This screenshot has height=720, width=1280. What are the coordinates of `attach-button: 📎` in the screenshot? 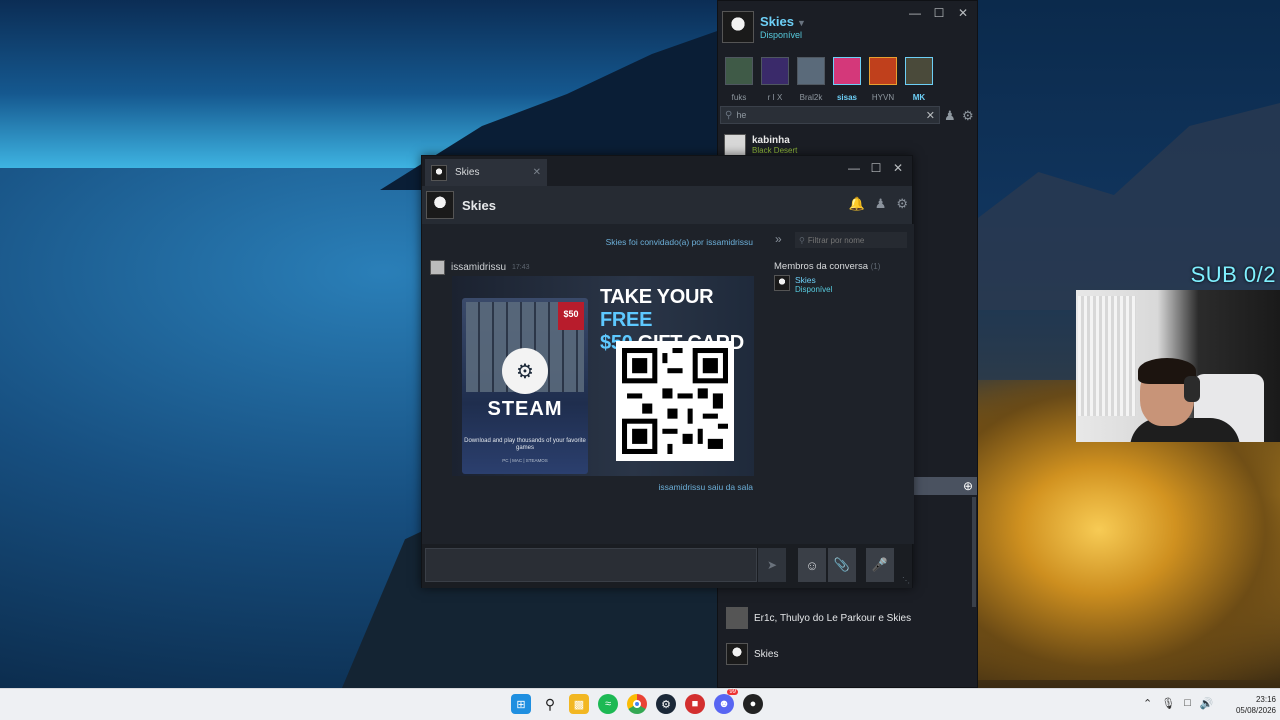 It's located at (842, 565).